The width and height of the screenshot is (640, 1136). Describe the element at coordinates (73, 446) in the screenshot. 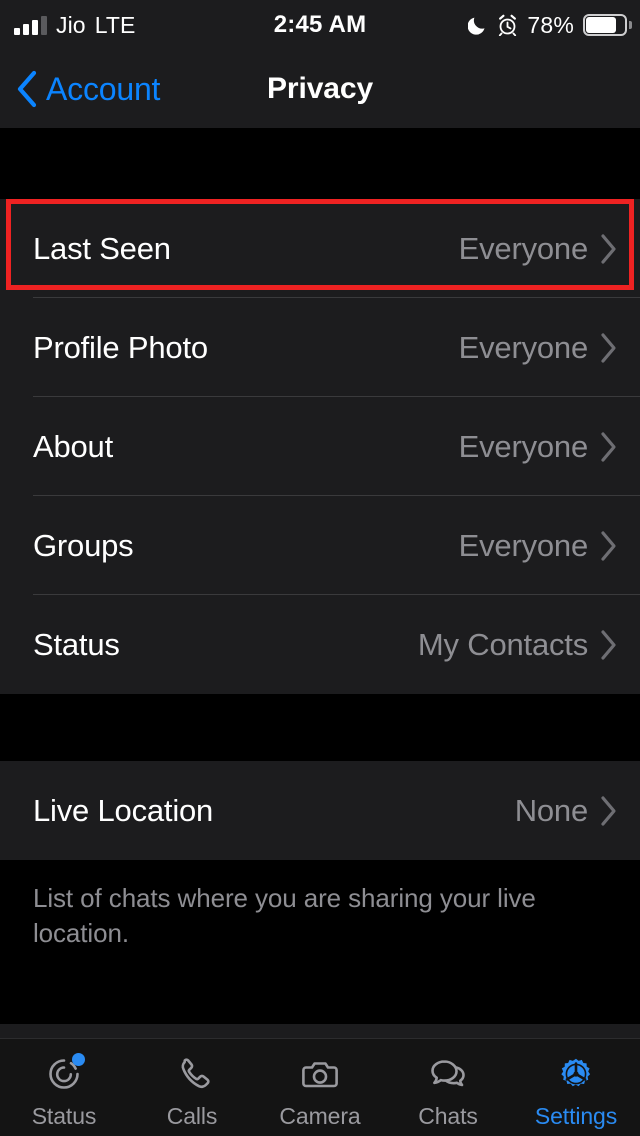

I see `row-label: About` at that location.